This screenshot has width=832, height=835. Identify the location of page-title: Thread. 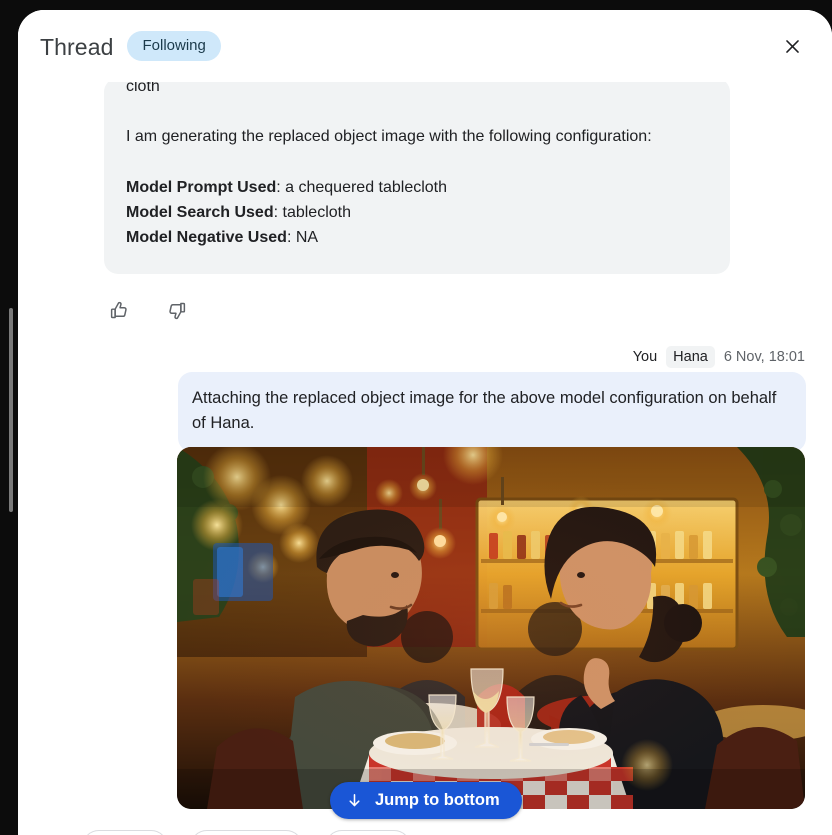
(77, 46).